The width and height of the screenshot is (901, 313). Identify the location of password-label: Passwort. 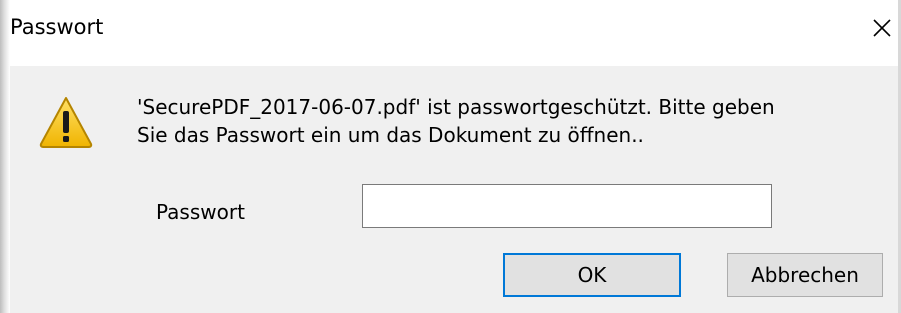
(200, 212).